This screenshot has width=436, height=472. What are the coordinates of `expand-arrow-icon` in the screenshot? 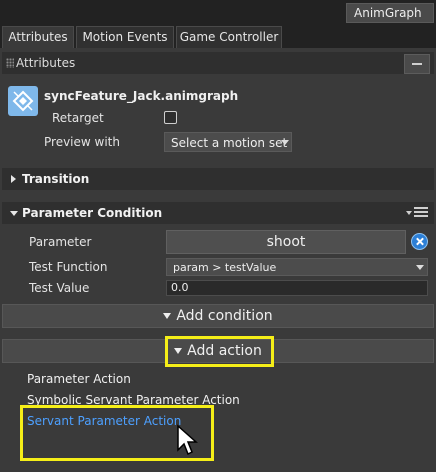 It's located at (13, 179).